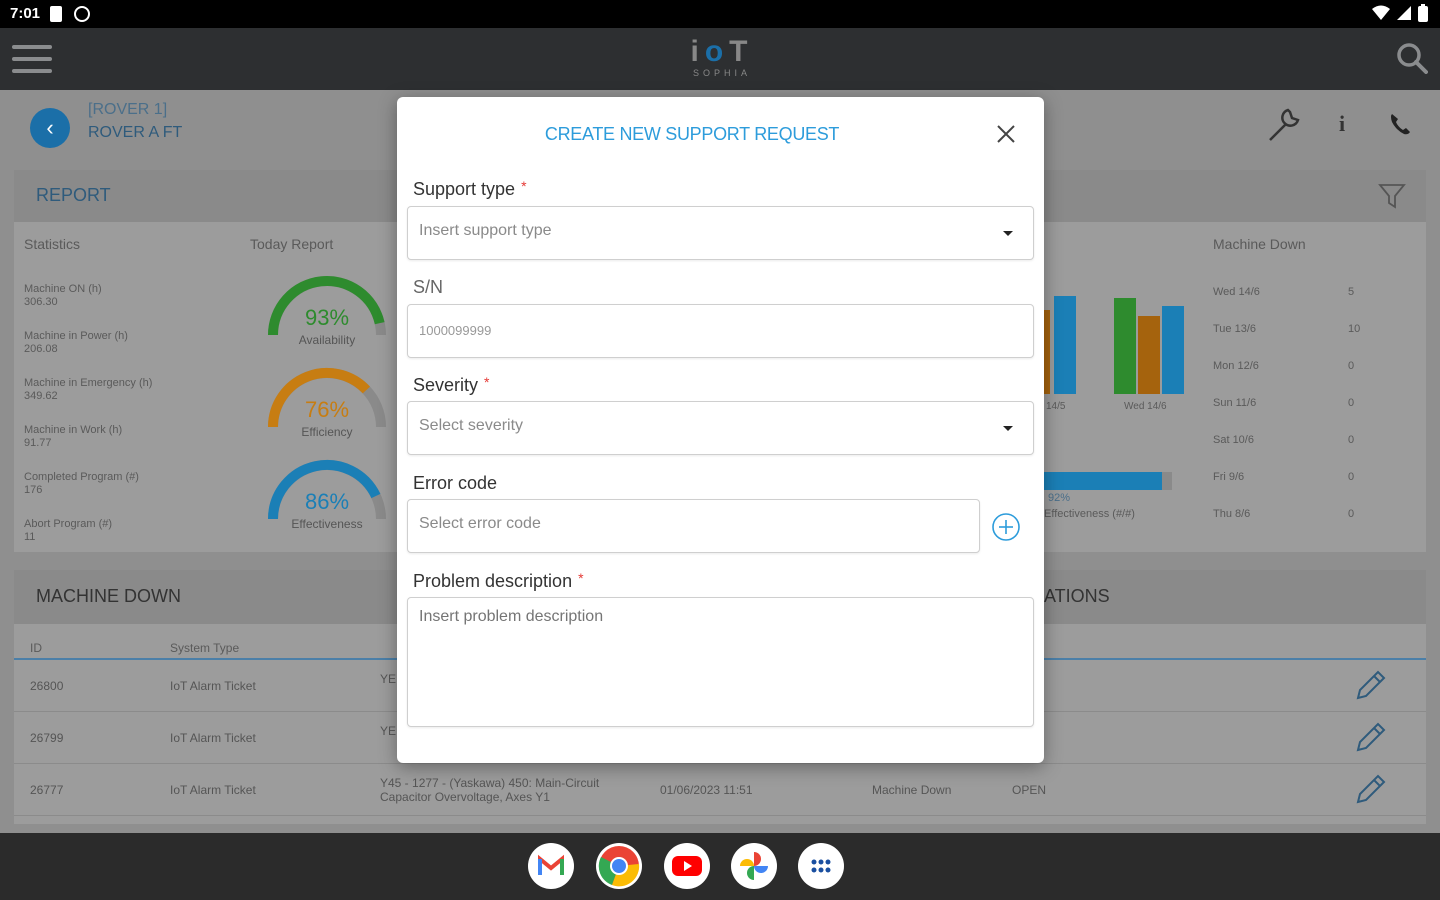 This screenshot has width=1440, height=900. What do you see at coordinates (619, 866) in the screenshot?
I see `chrome-app-icon` at bounding box center [619, 866].